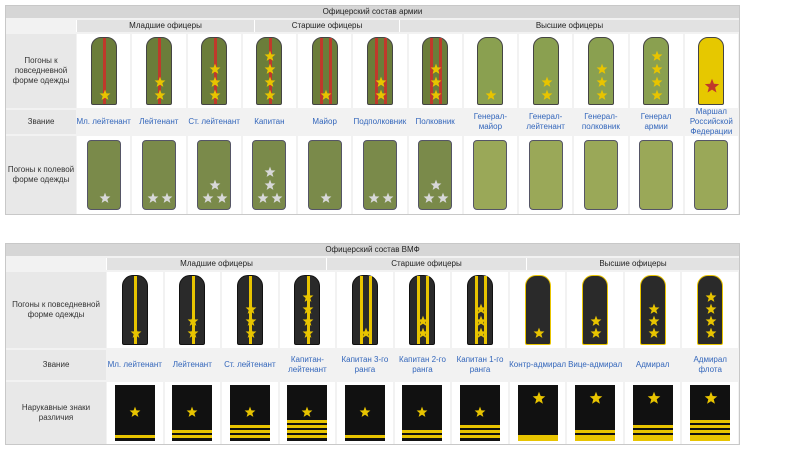 The image size is (800, 450). I want to click on army-rank-label: Генерал-лейтенант, so click(545, 122).